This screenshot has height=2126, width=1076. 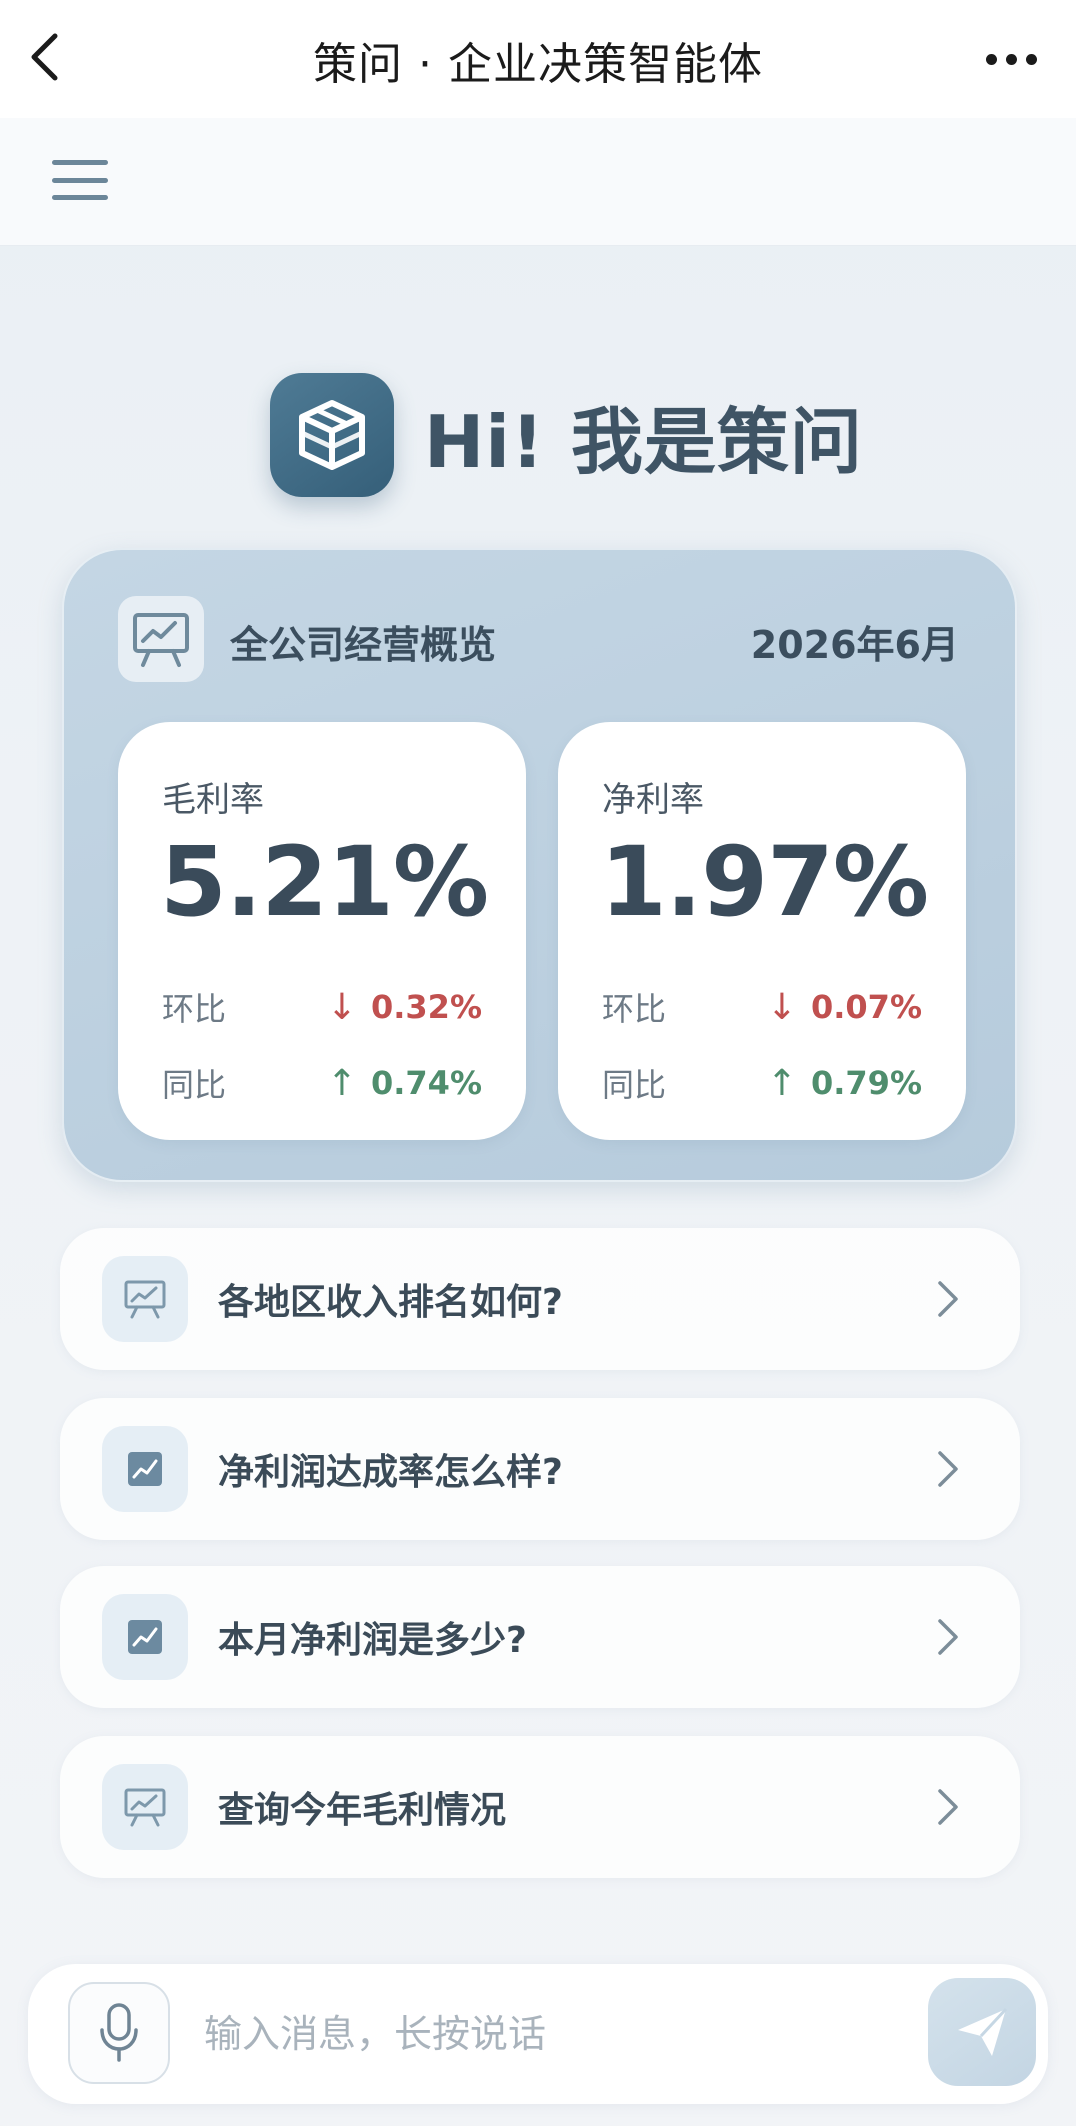 I want to click on metric-mom-row: 环比 ↓ 0.32%, so click(x=322, y=1007).